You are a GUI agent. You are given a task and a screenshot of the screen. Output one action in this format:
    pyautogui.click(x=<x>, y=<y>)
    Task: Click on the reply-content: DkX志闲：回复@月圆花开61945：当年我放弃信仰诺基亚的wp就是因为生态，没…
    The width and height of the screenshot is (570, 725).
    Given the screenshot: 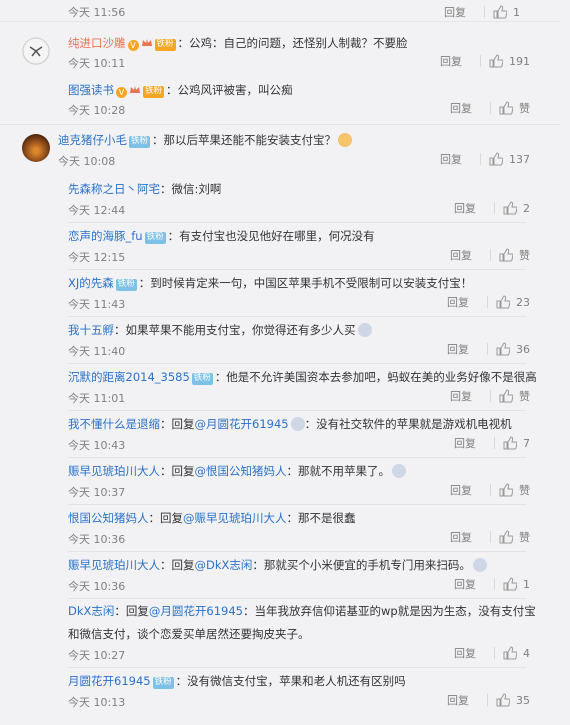 What is the action you would take?
    pyautogui.click(x=303, y=623)
    